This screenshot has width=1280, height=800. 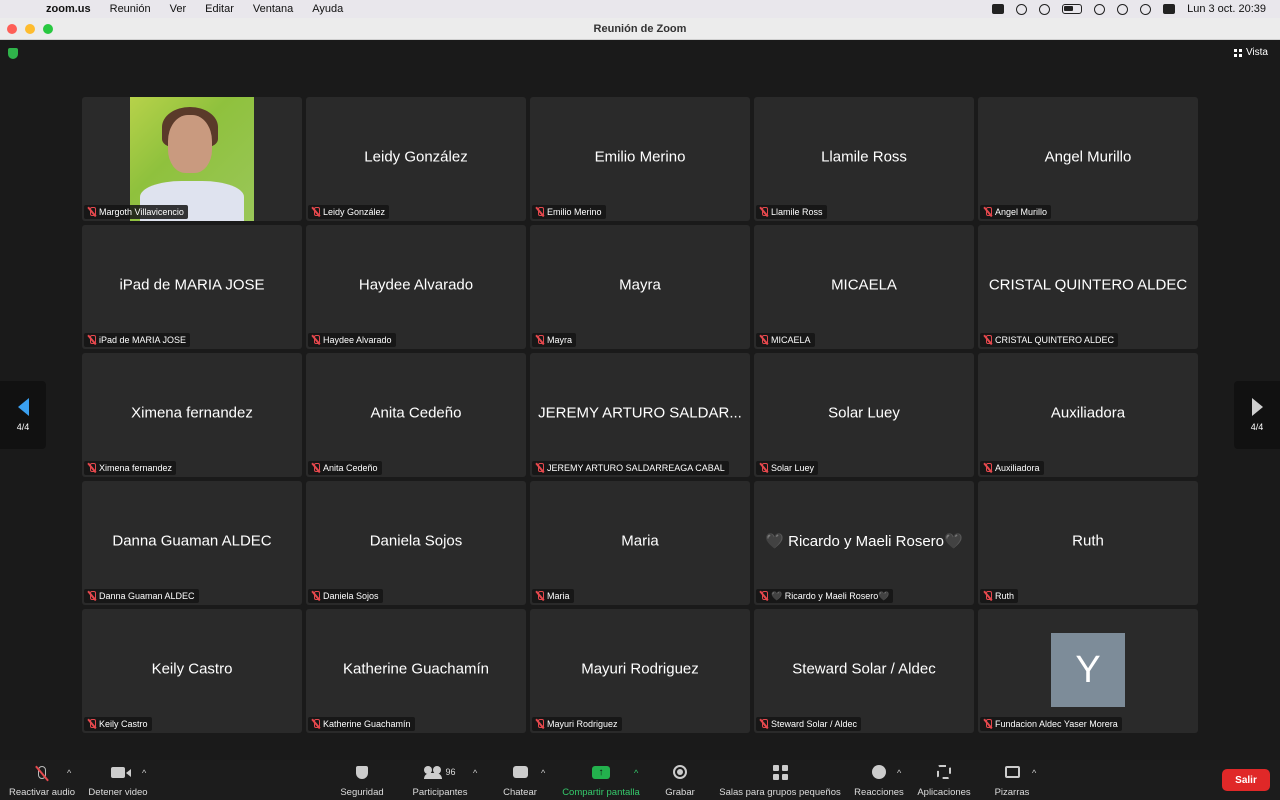 What do you see at coordinates (475, 773) in the screenshot?
I see `participants-caret-icon: ^` at bounding box center [475, 773].